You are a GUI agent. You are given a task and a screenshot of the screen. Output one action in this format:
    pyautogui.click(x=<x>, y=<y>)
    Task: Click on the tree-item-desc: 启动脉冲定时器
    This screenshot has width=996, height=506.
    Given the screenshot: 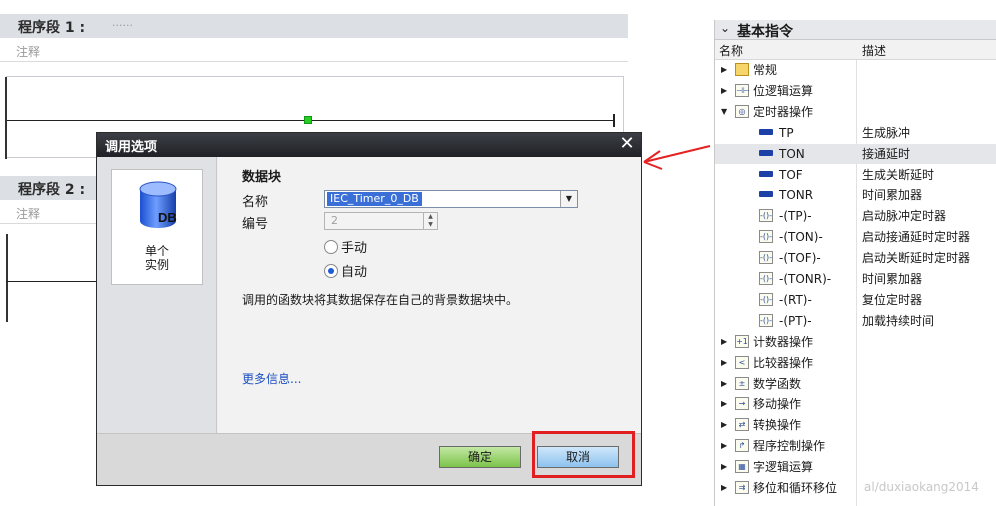 What is the action you would take?
    pyautogui.click(x=904, y=216)
    